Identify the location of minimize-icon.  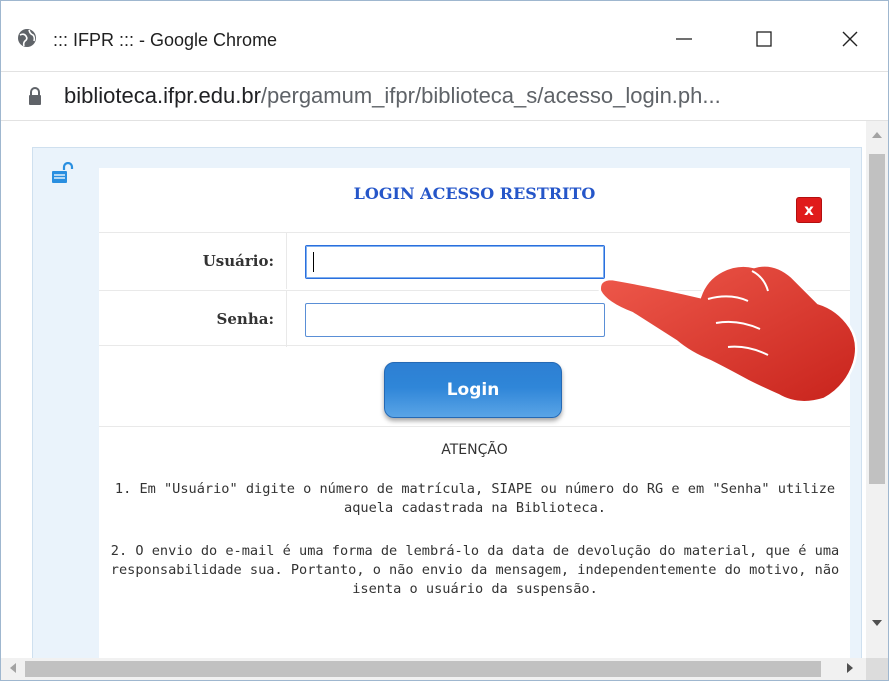
(684, 39).